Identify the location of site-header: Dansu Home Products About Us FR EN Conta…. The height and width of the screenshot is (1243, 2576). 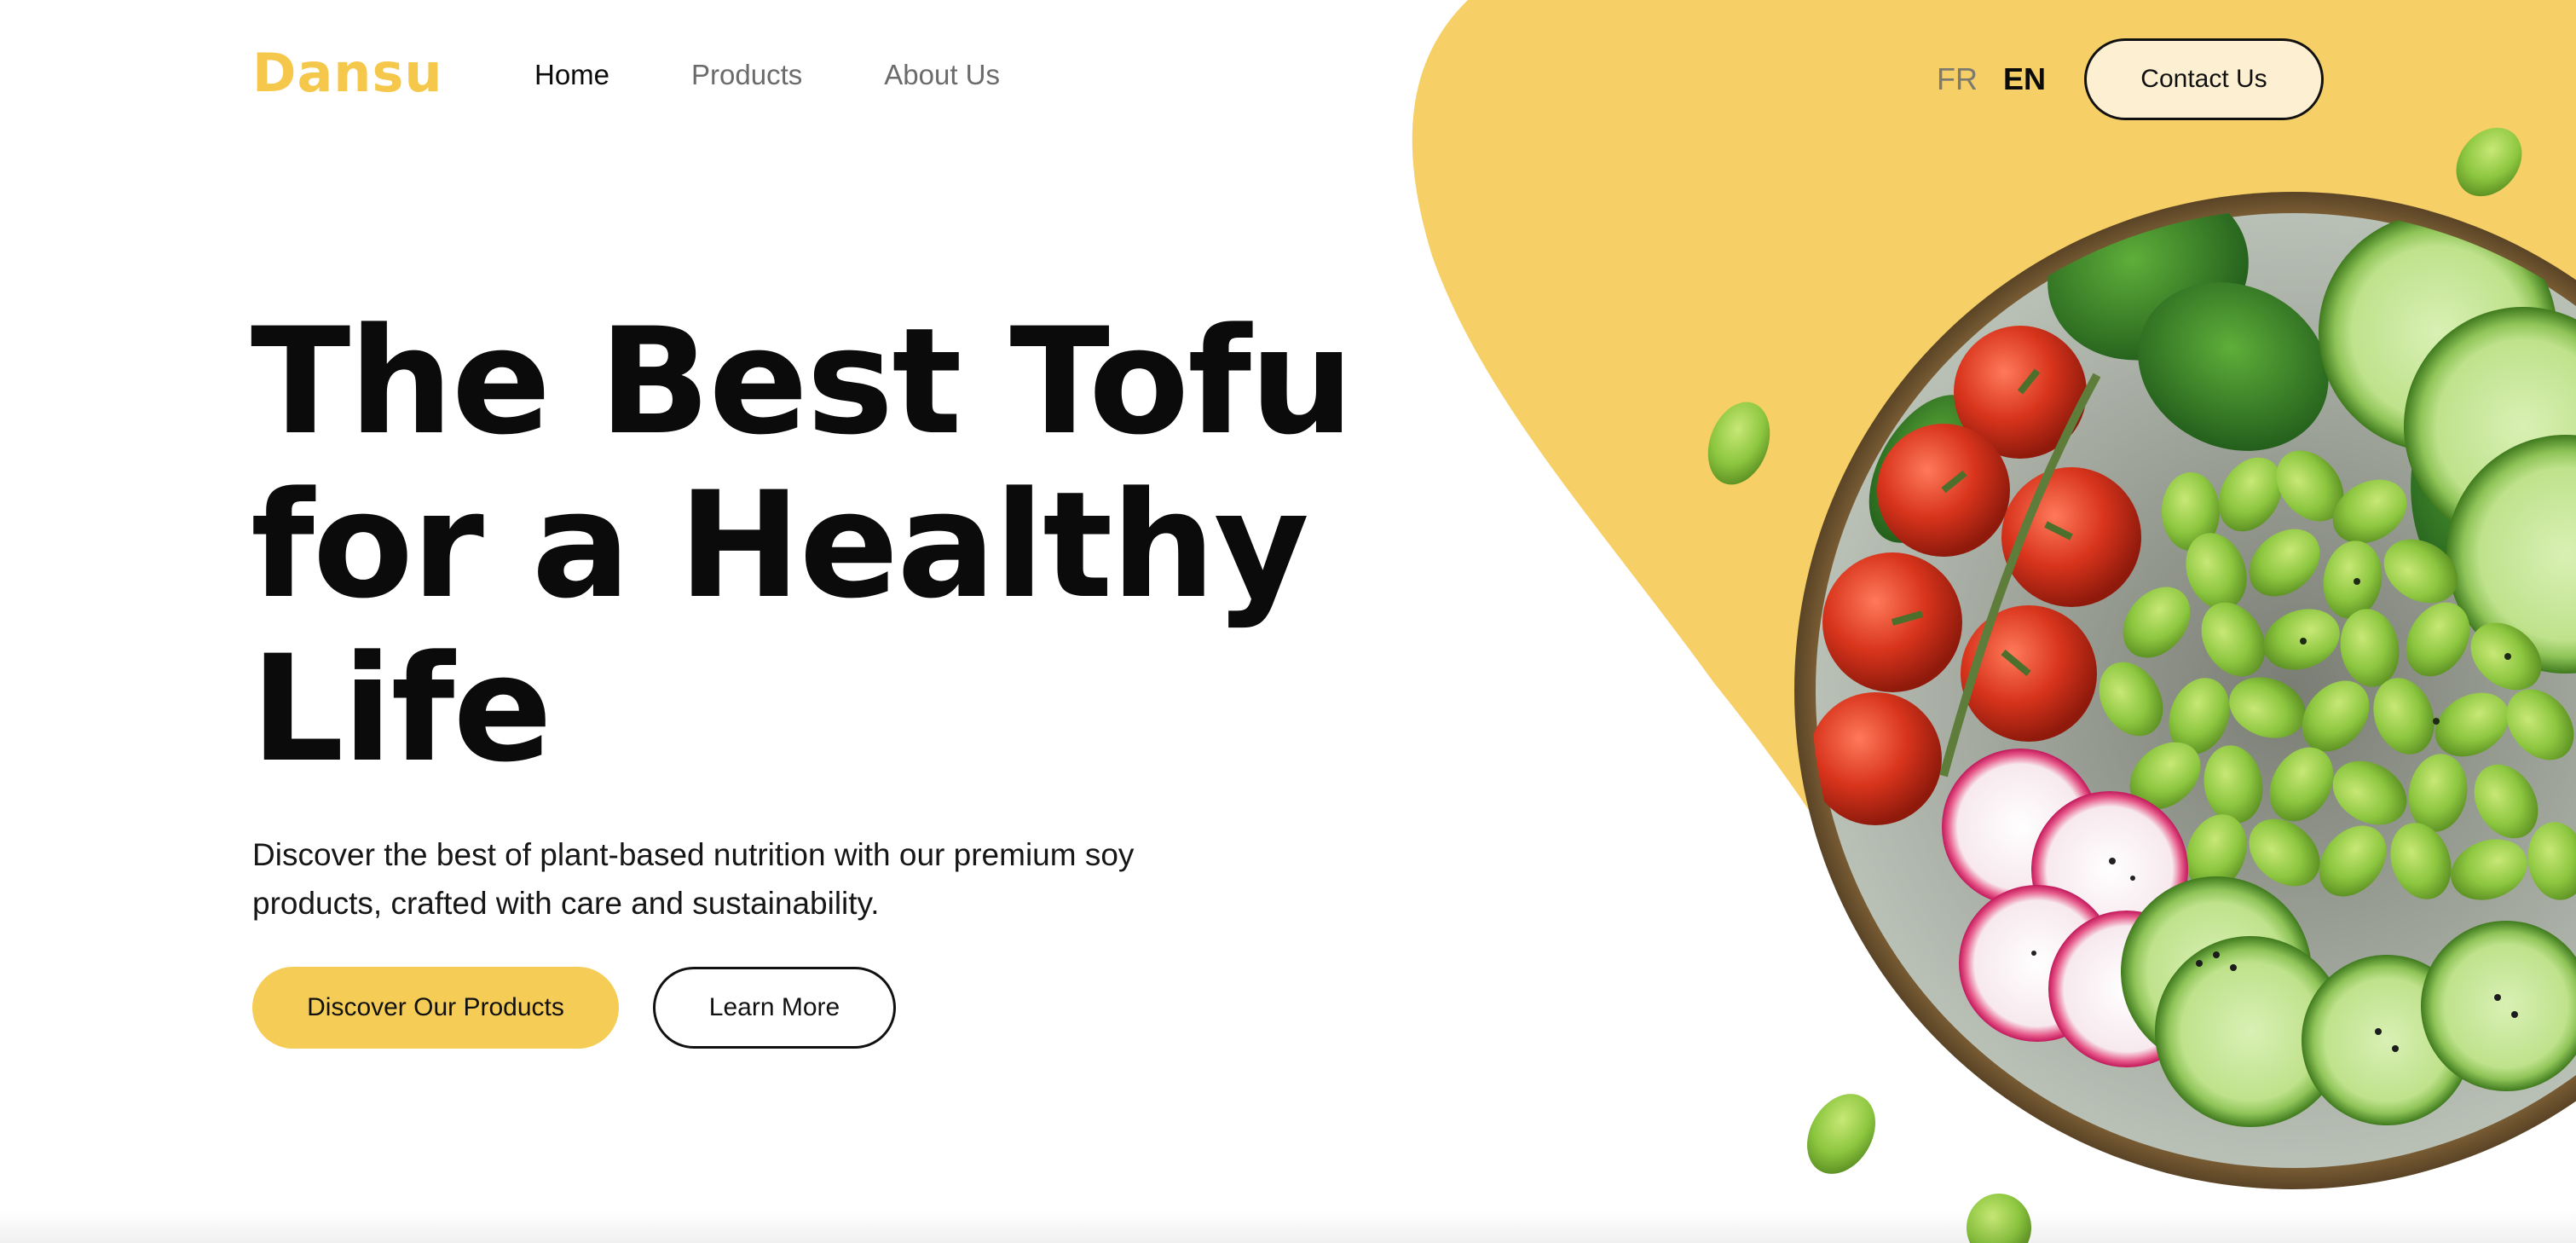
(1288, 81).